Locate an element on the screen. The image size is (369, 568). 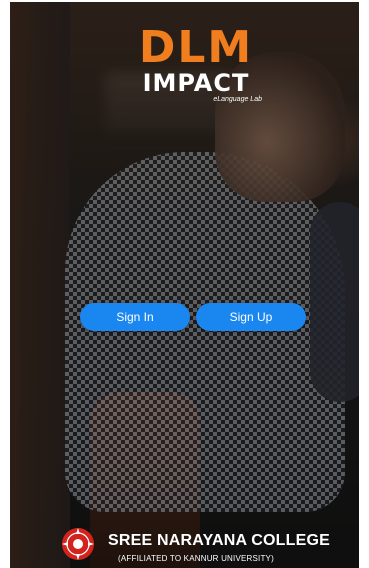
logo-tagline: eLanguage Lab is located at coordinates (237, 99).